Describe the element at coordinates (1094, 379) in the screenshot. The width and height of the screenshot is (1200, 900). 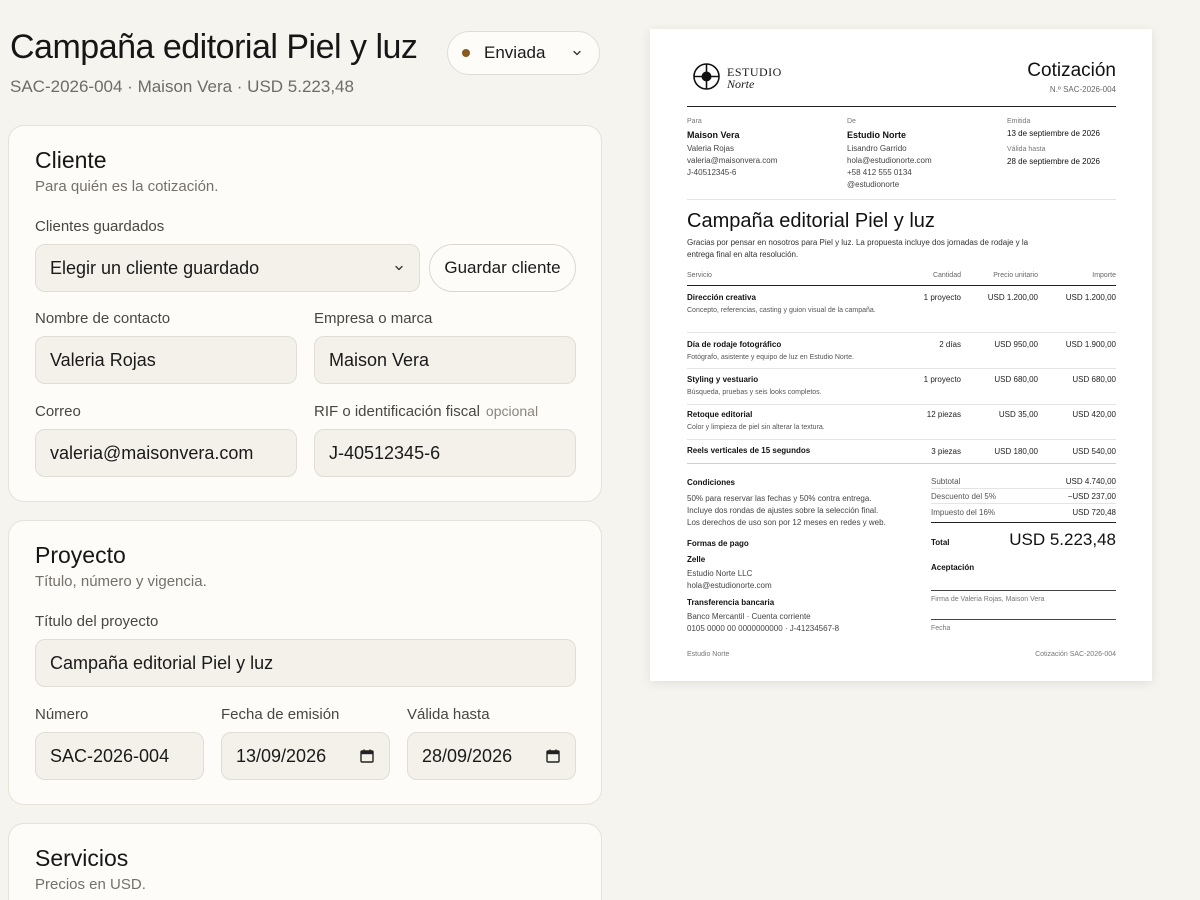
I see `item-amount: USD 680,00` at that location.